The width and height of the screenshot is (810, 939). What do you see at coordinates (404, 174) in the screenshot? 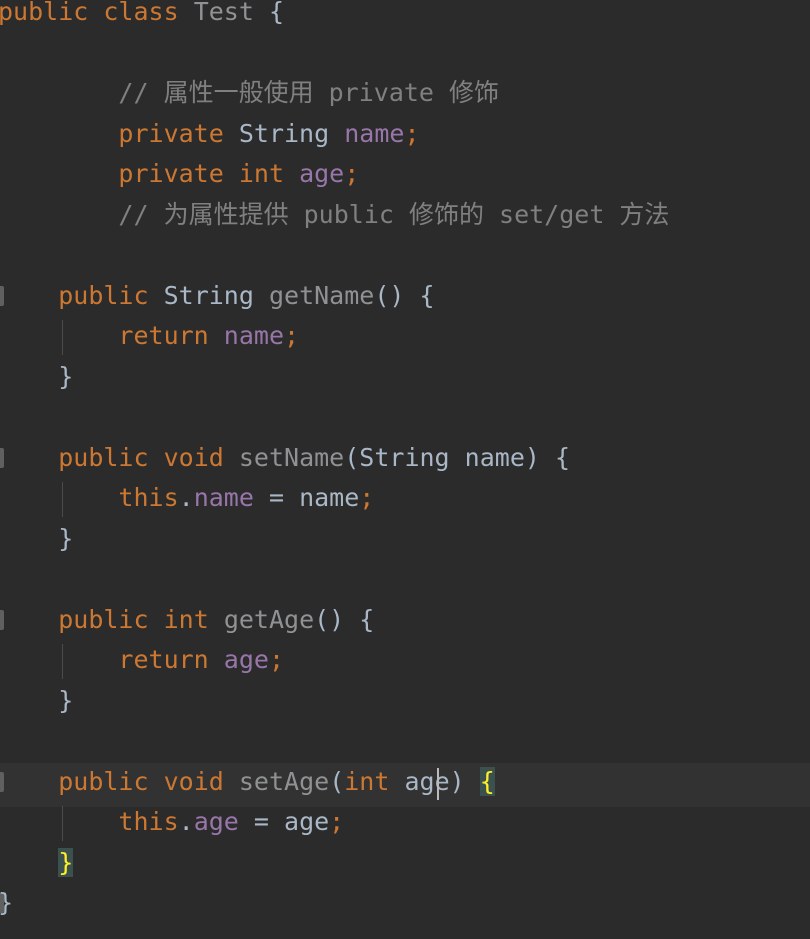
I see `code-line: private int age;` at bounding box center [404, 174].